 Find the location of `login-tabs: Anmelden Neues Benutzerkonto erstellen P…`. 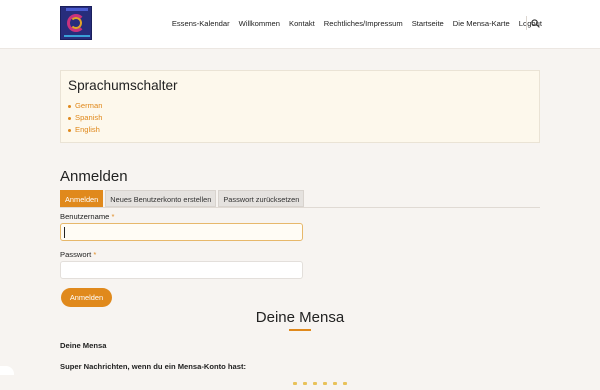

login-tabs: Anmelden Neues Benutzerkonto erstellen P… is located at coordinates (183, 198).